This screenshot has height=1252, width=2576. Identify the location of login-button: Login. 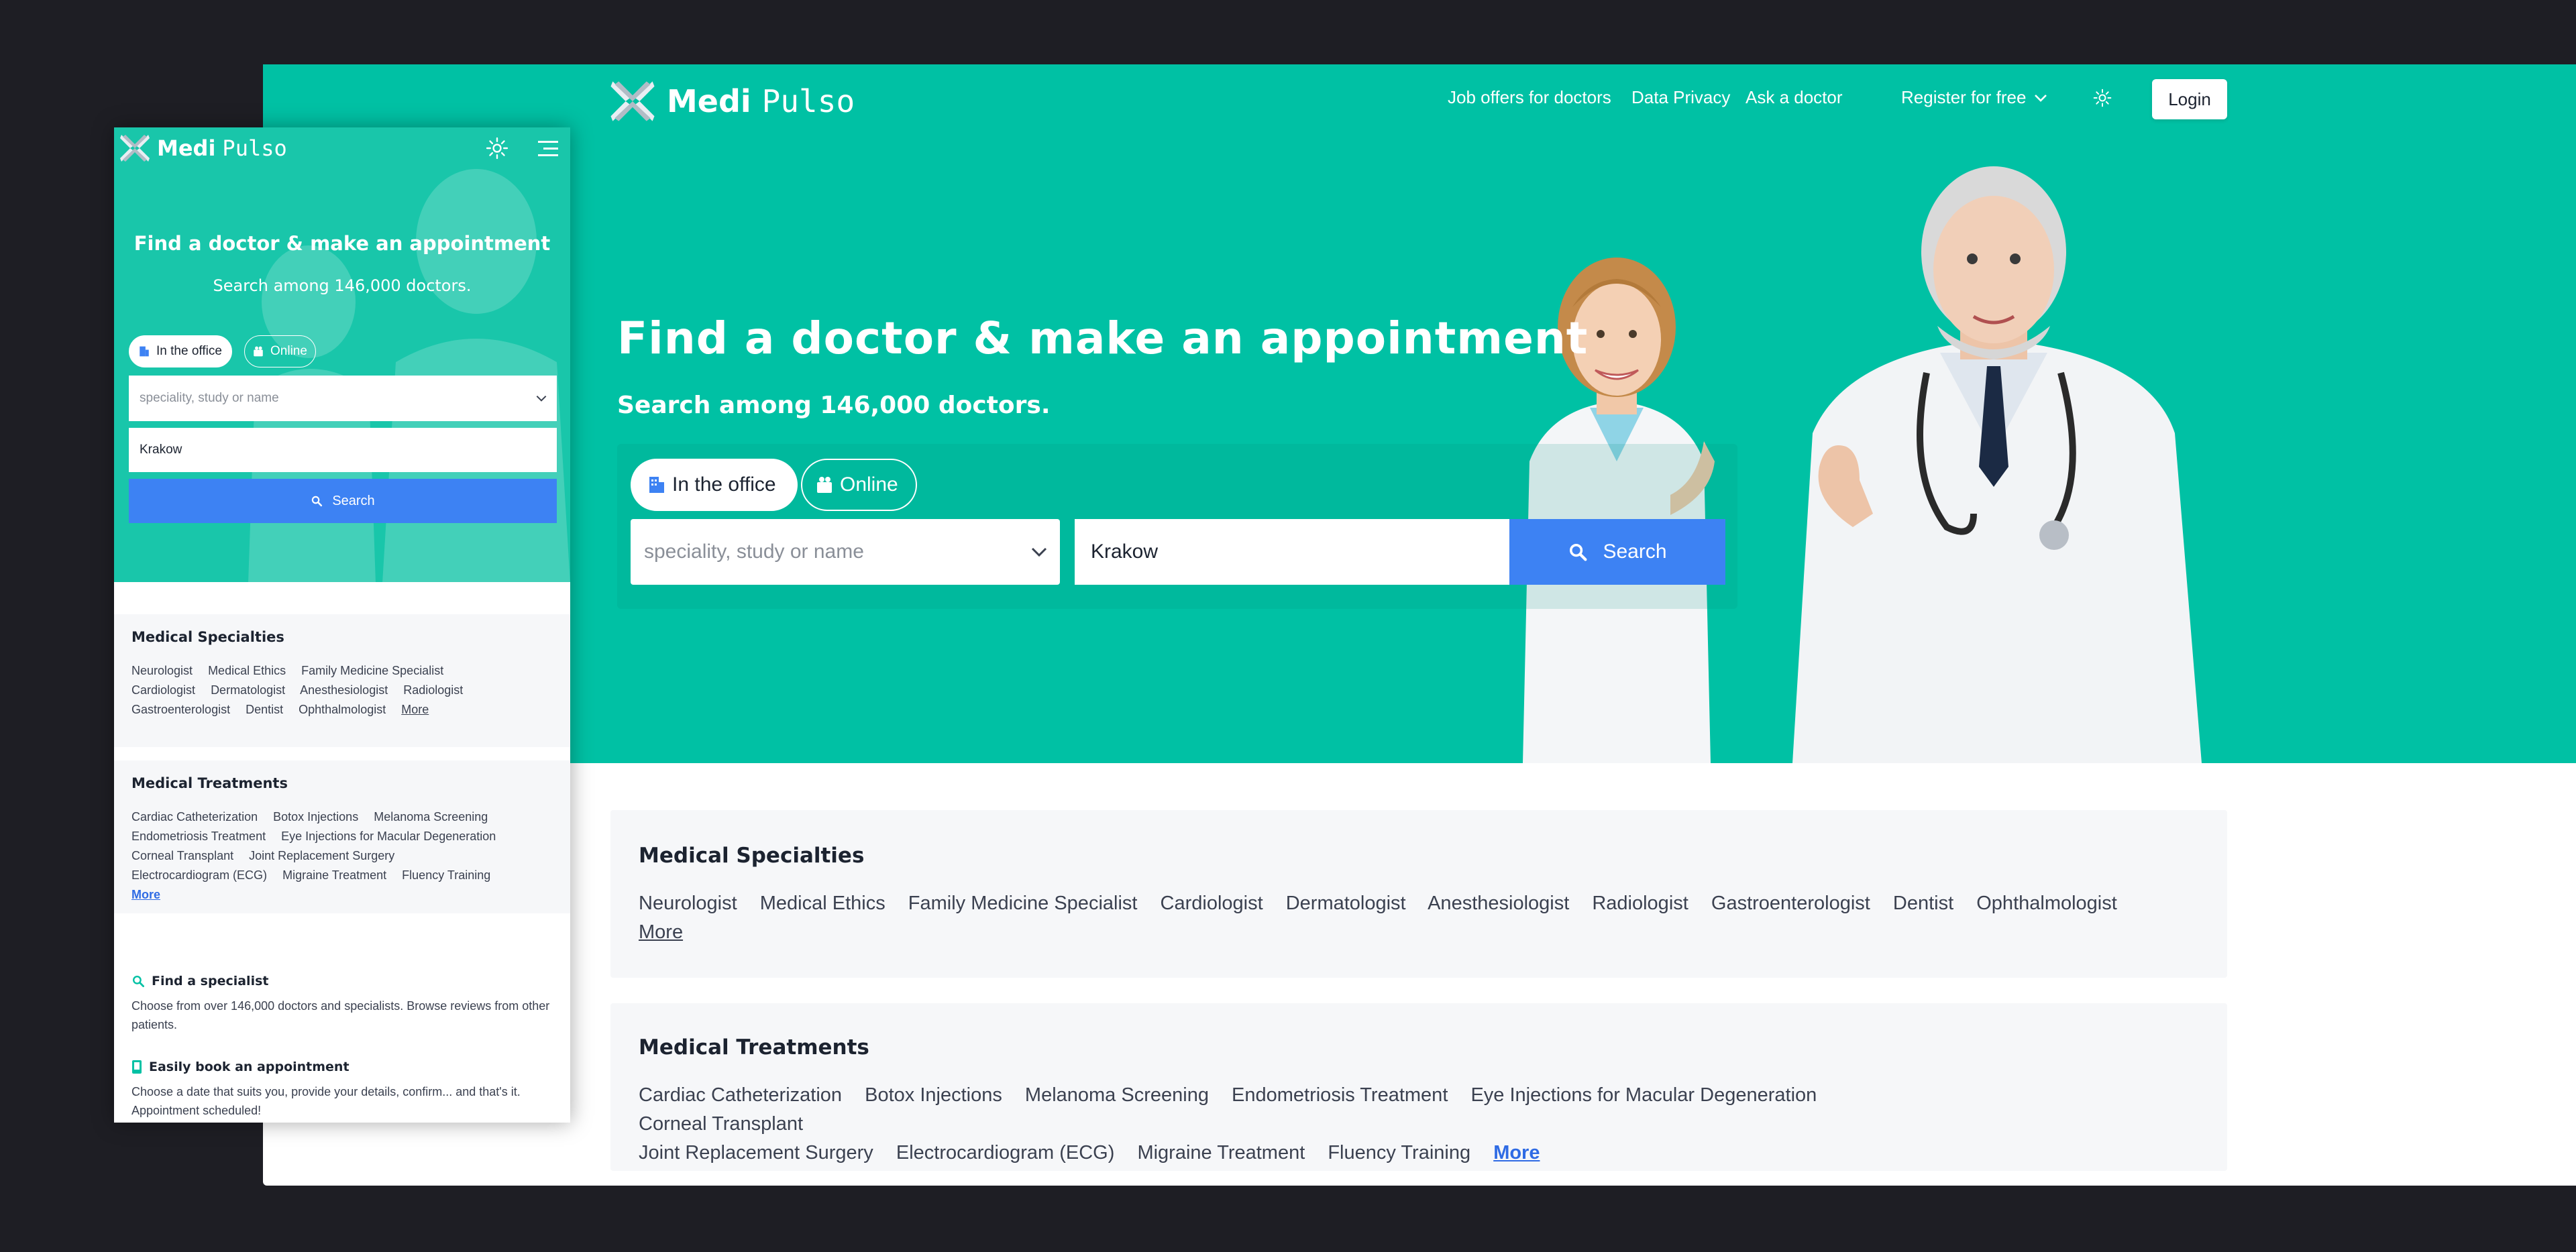
(2189, 99).